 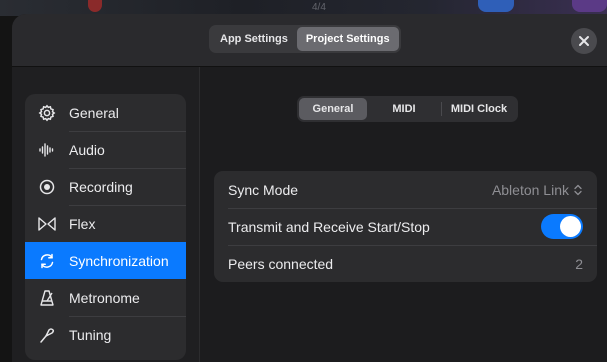 I want to click on transmit-start-stop-toggle, so click(x=562, y=226).